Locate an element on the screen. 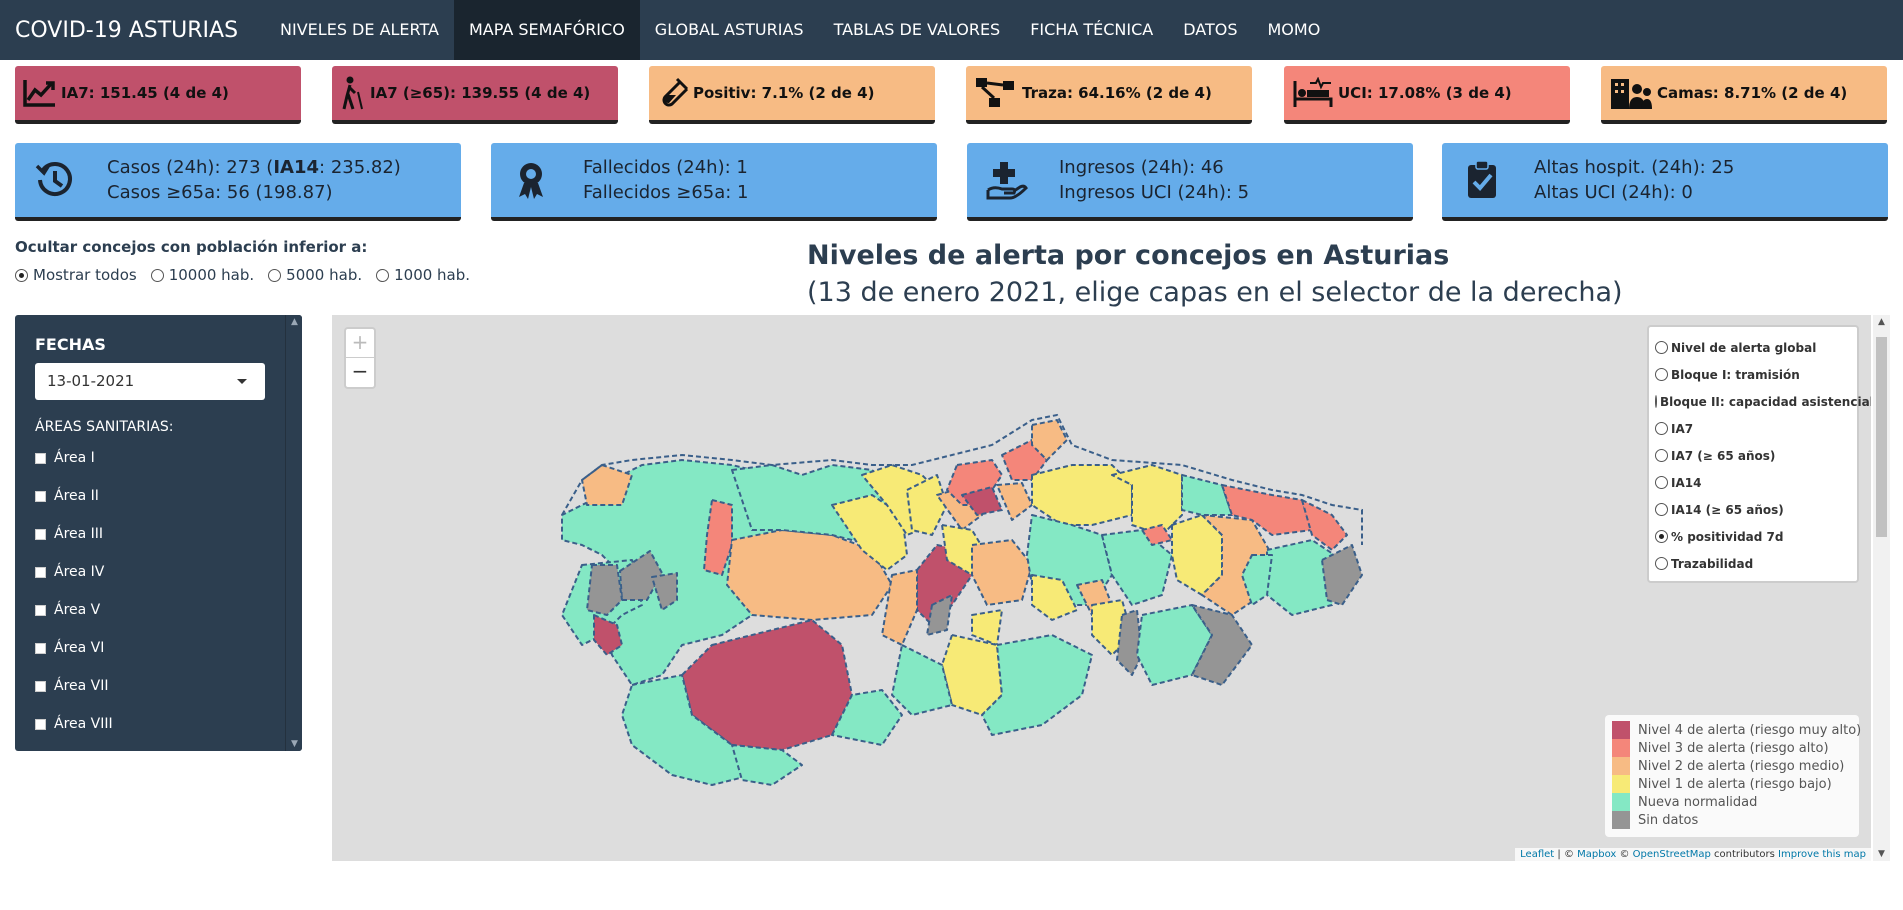 This screenshot has width=1903, height=910. info-altas-line2: Altas UCI (24h): 0 is located at coordinates (1613, 192).